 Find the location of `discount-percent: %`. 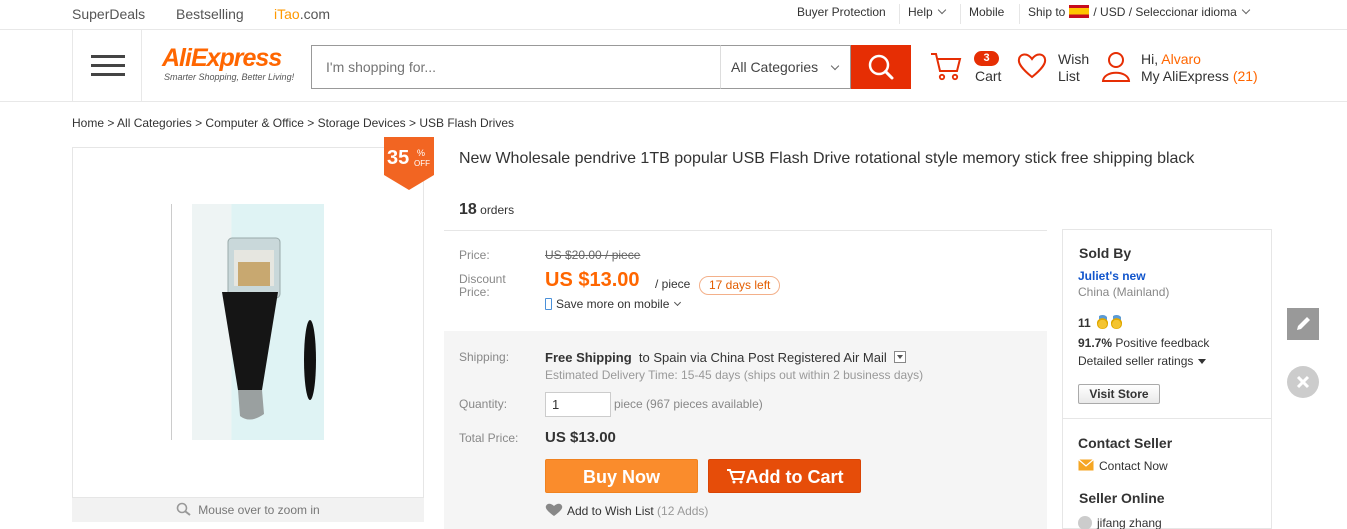

discount-percent: % is located at coordinates (421, 153).